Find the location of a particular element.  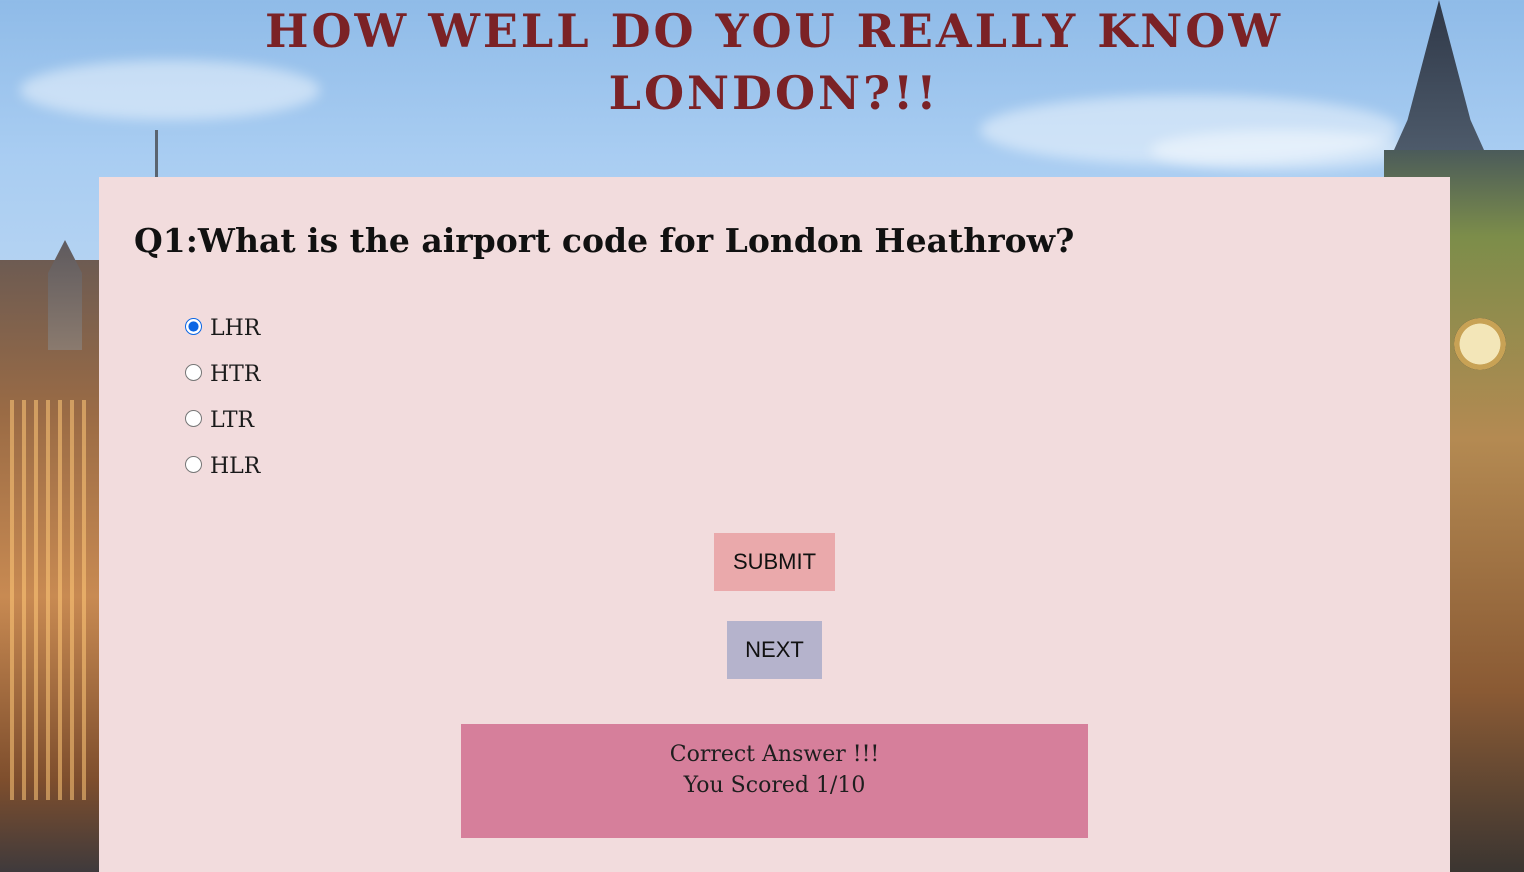

flagpole-graphic is located at coordinates (156, 155).